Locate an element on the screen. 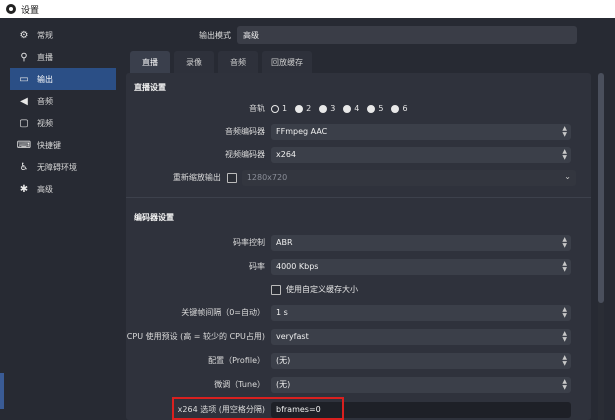 The image size is (615, 420). sidebar-item-label: 输出 is located at coordinates (45, 79).